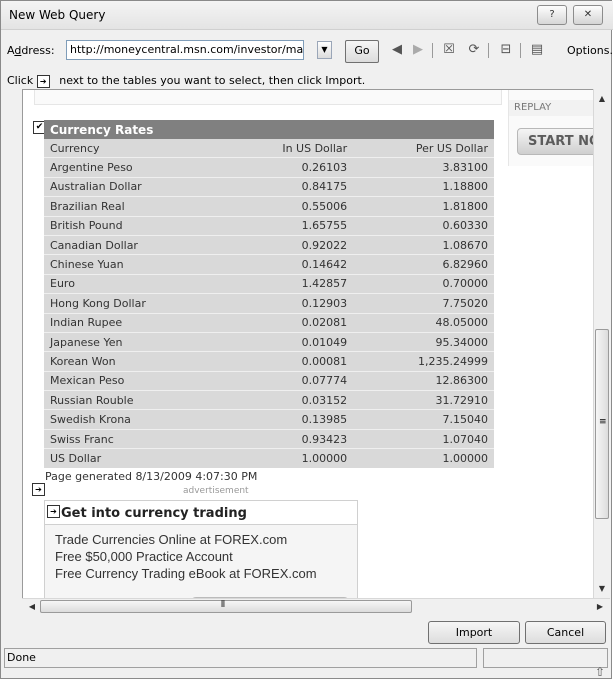 This screenshot has width=614, height=681. Describe the element at coordinates (289, 322) in the screenshot. I see `cell-in-usd: 0.02081` at that location.